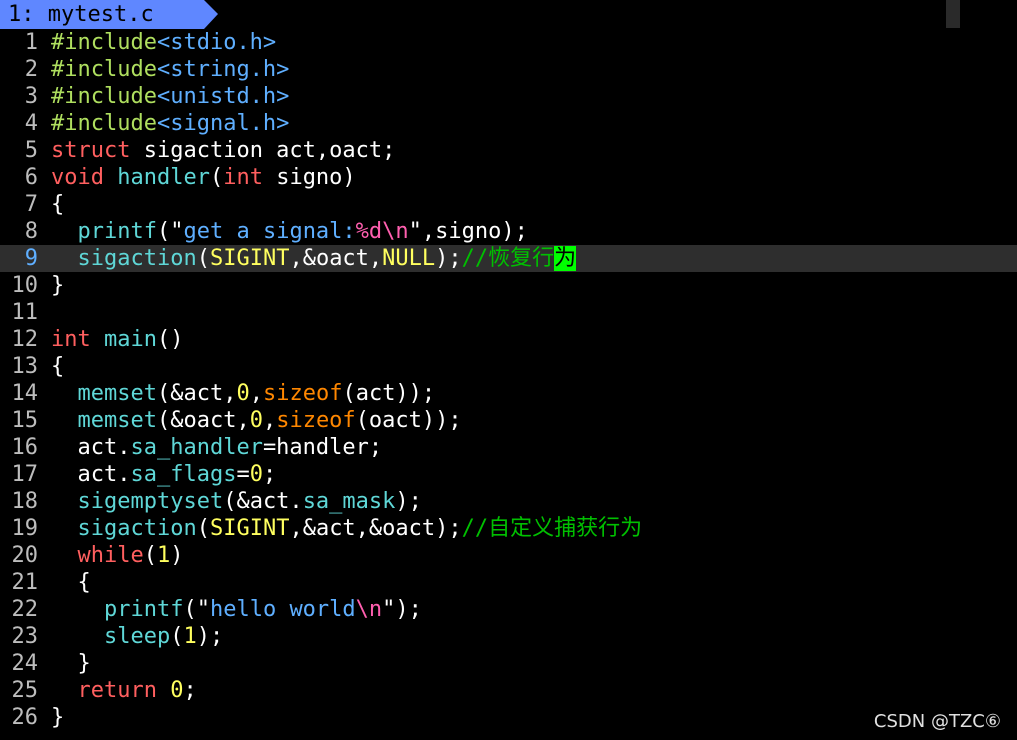  I want to click on code-line: 4 #include<signal.h>, so click(508, 123).